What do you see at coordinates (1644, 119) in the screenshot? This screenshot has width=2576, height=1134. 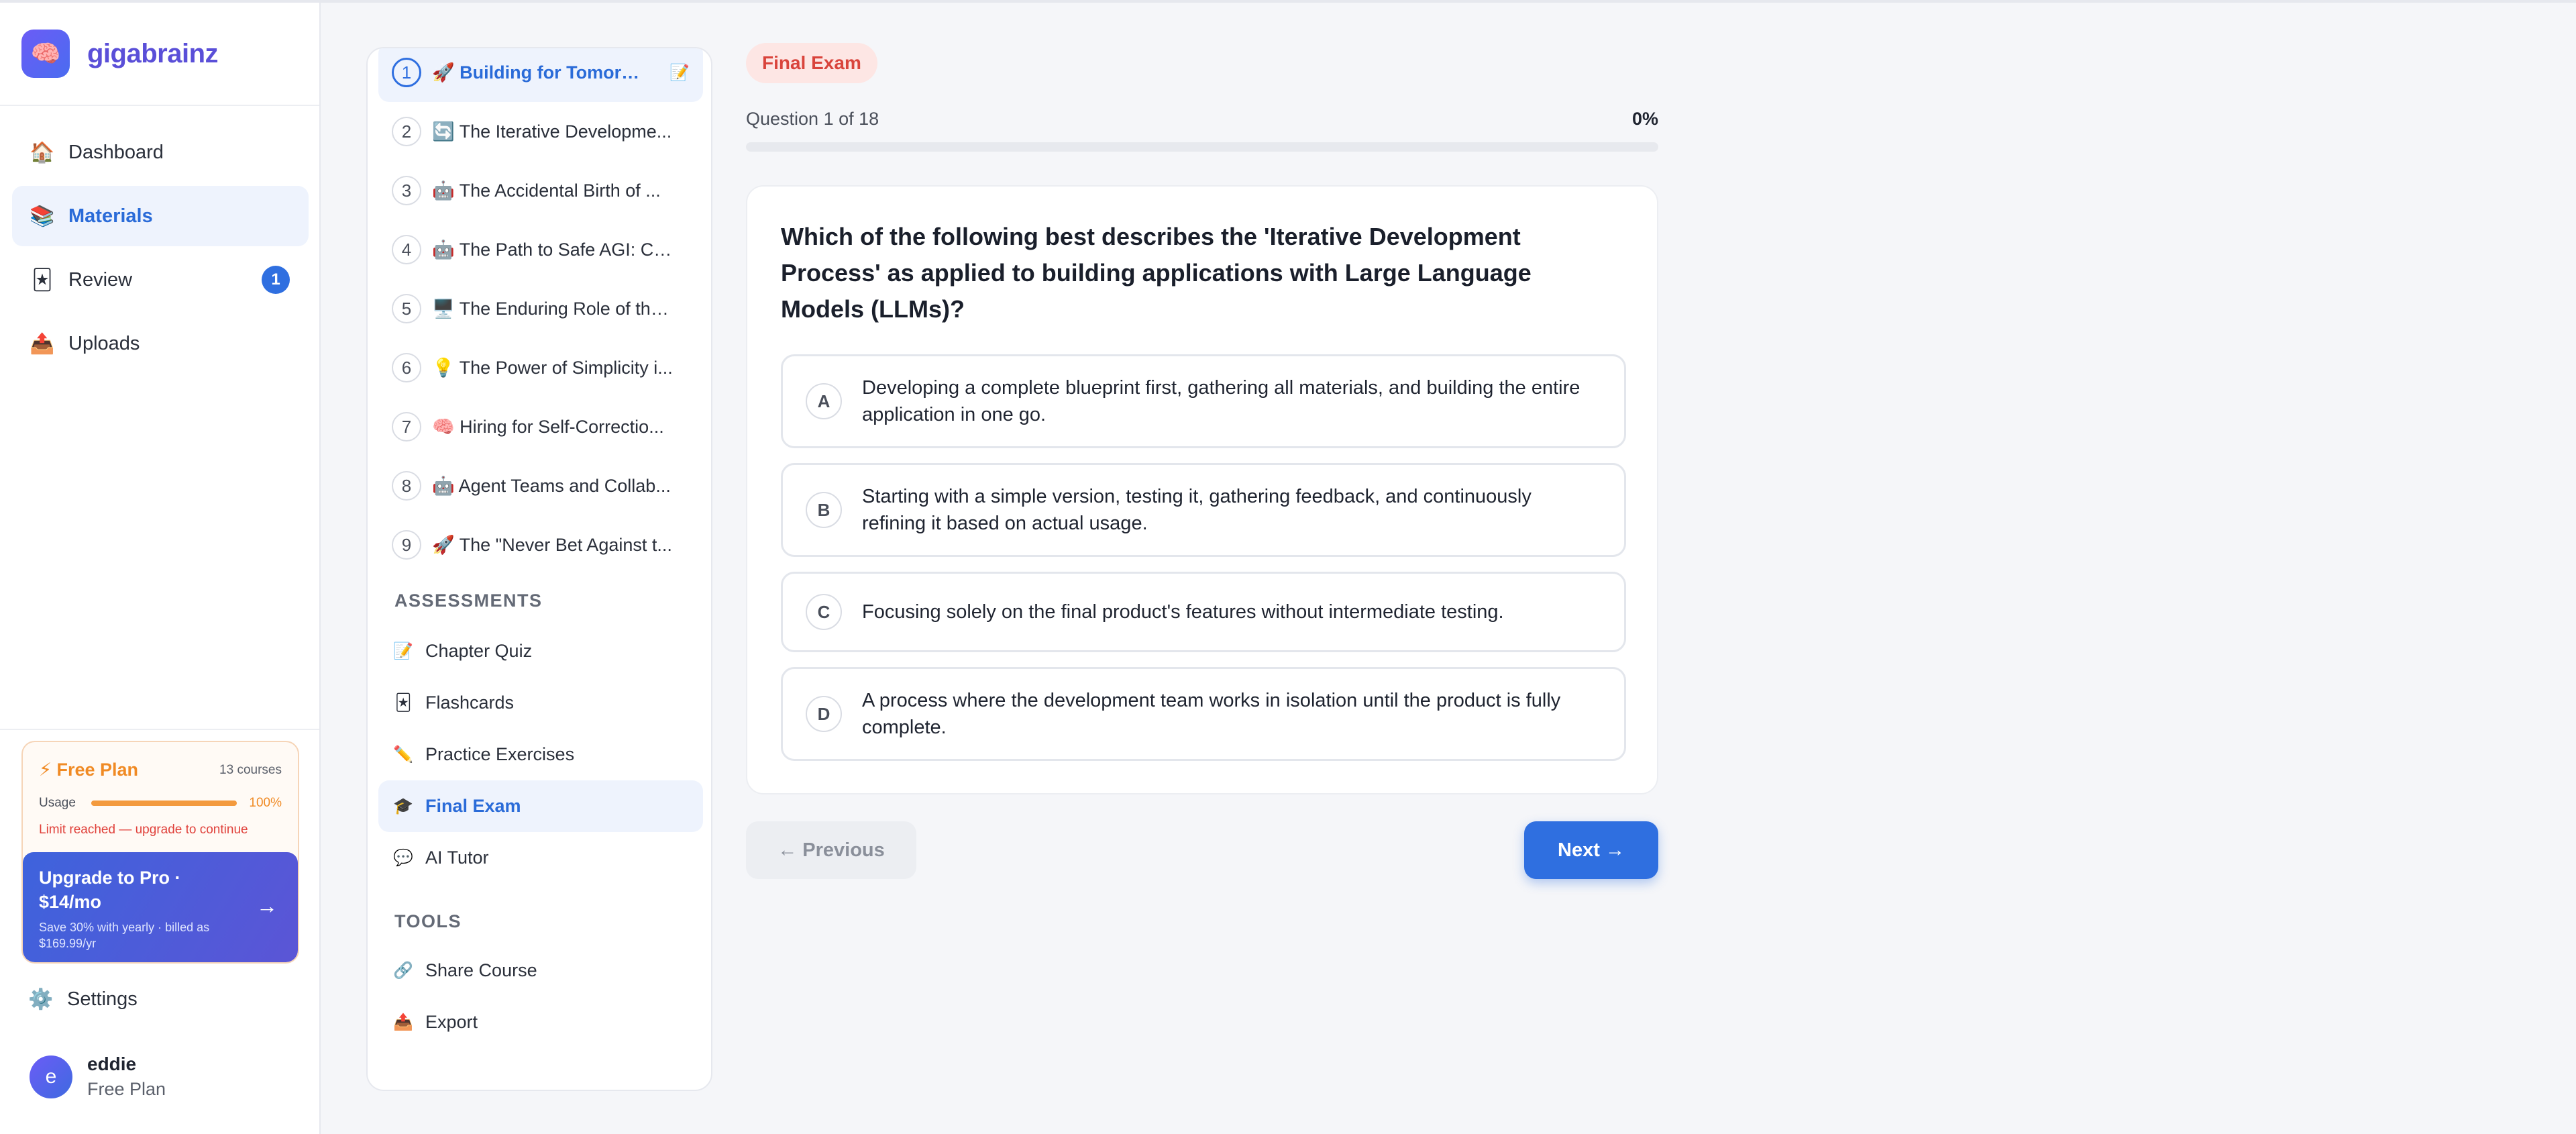 I see `progress-percent: 0%` at bounding box center [1644, 119].